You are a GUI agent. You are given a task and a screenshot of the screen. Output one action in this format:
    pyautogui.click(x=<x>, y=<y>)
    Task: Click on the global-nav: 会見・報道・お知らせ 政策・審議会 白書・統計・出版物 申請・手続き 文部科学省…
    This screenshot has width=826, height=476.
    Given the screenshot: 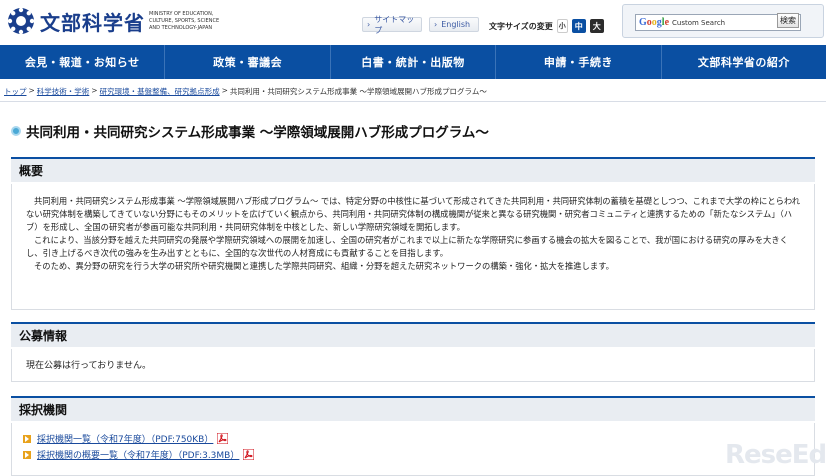 What is the action you would take?
    pyautogui.click(x=413, y=62)
    